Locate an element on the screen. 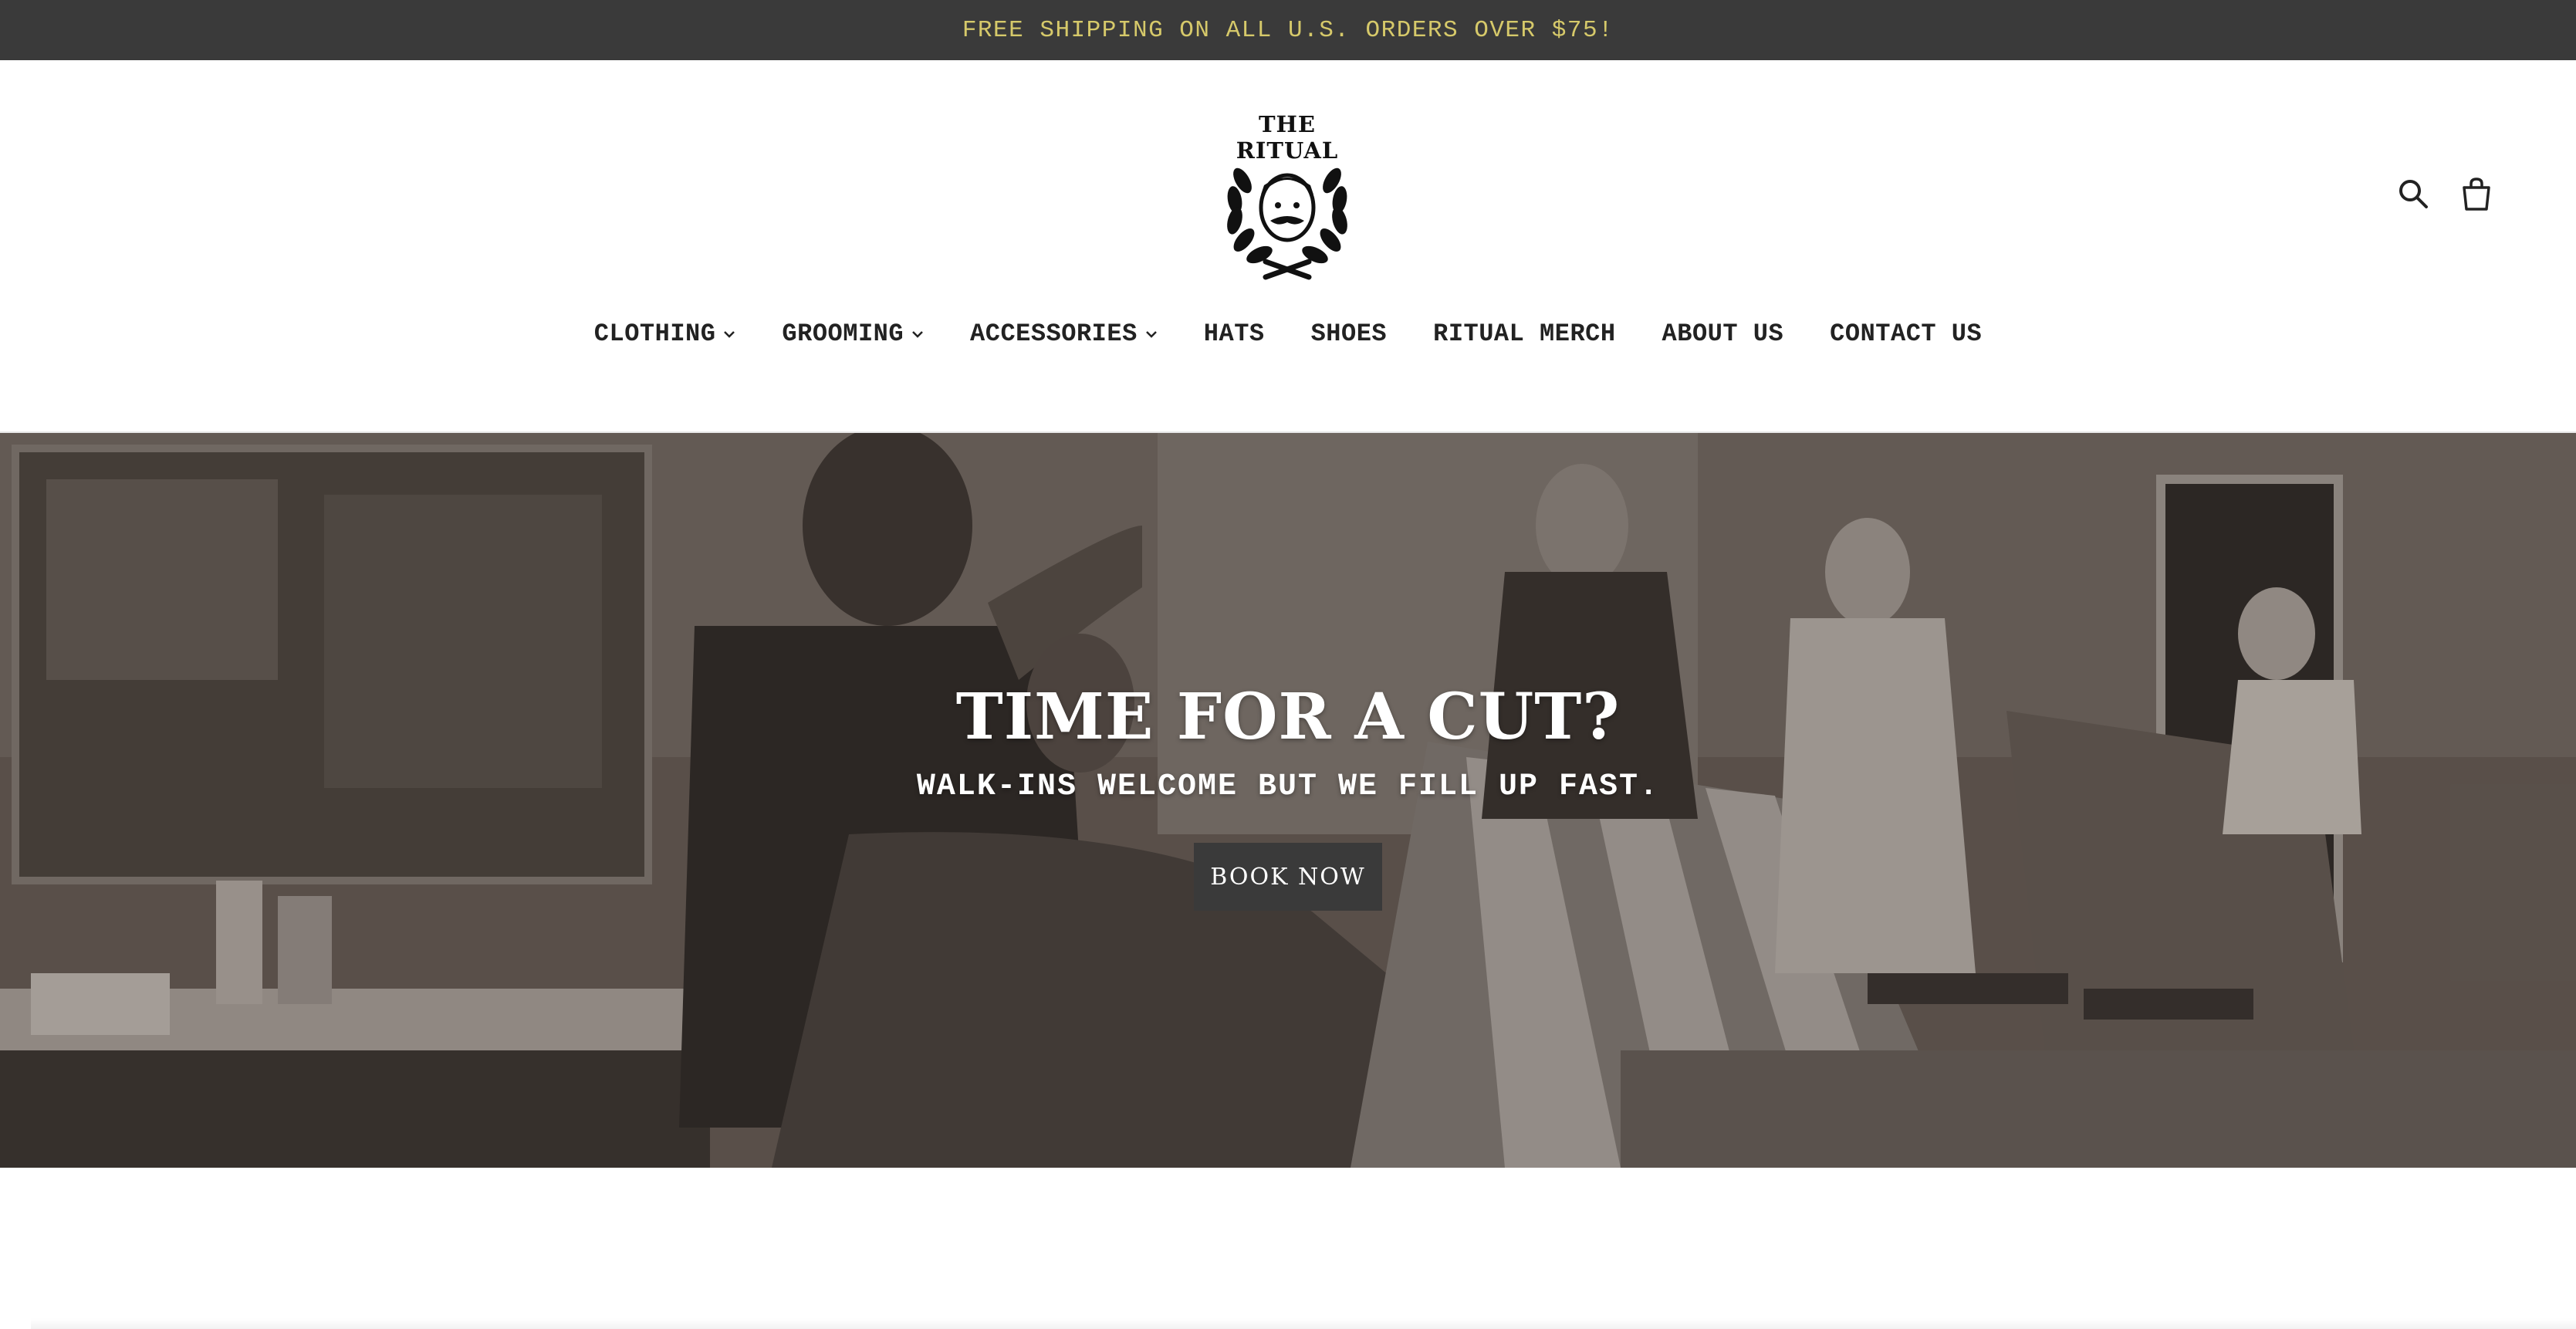  hero-subtitle: WALK-INS WELCOME BUT WE FILL UP FAST. is located at coordinates (1288, 786).